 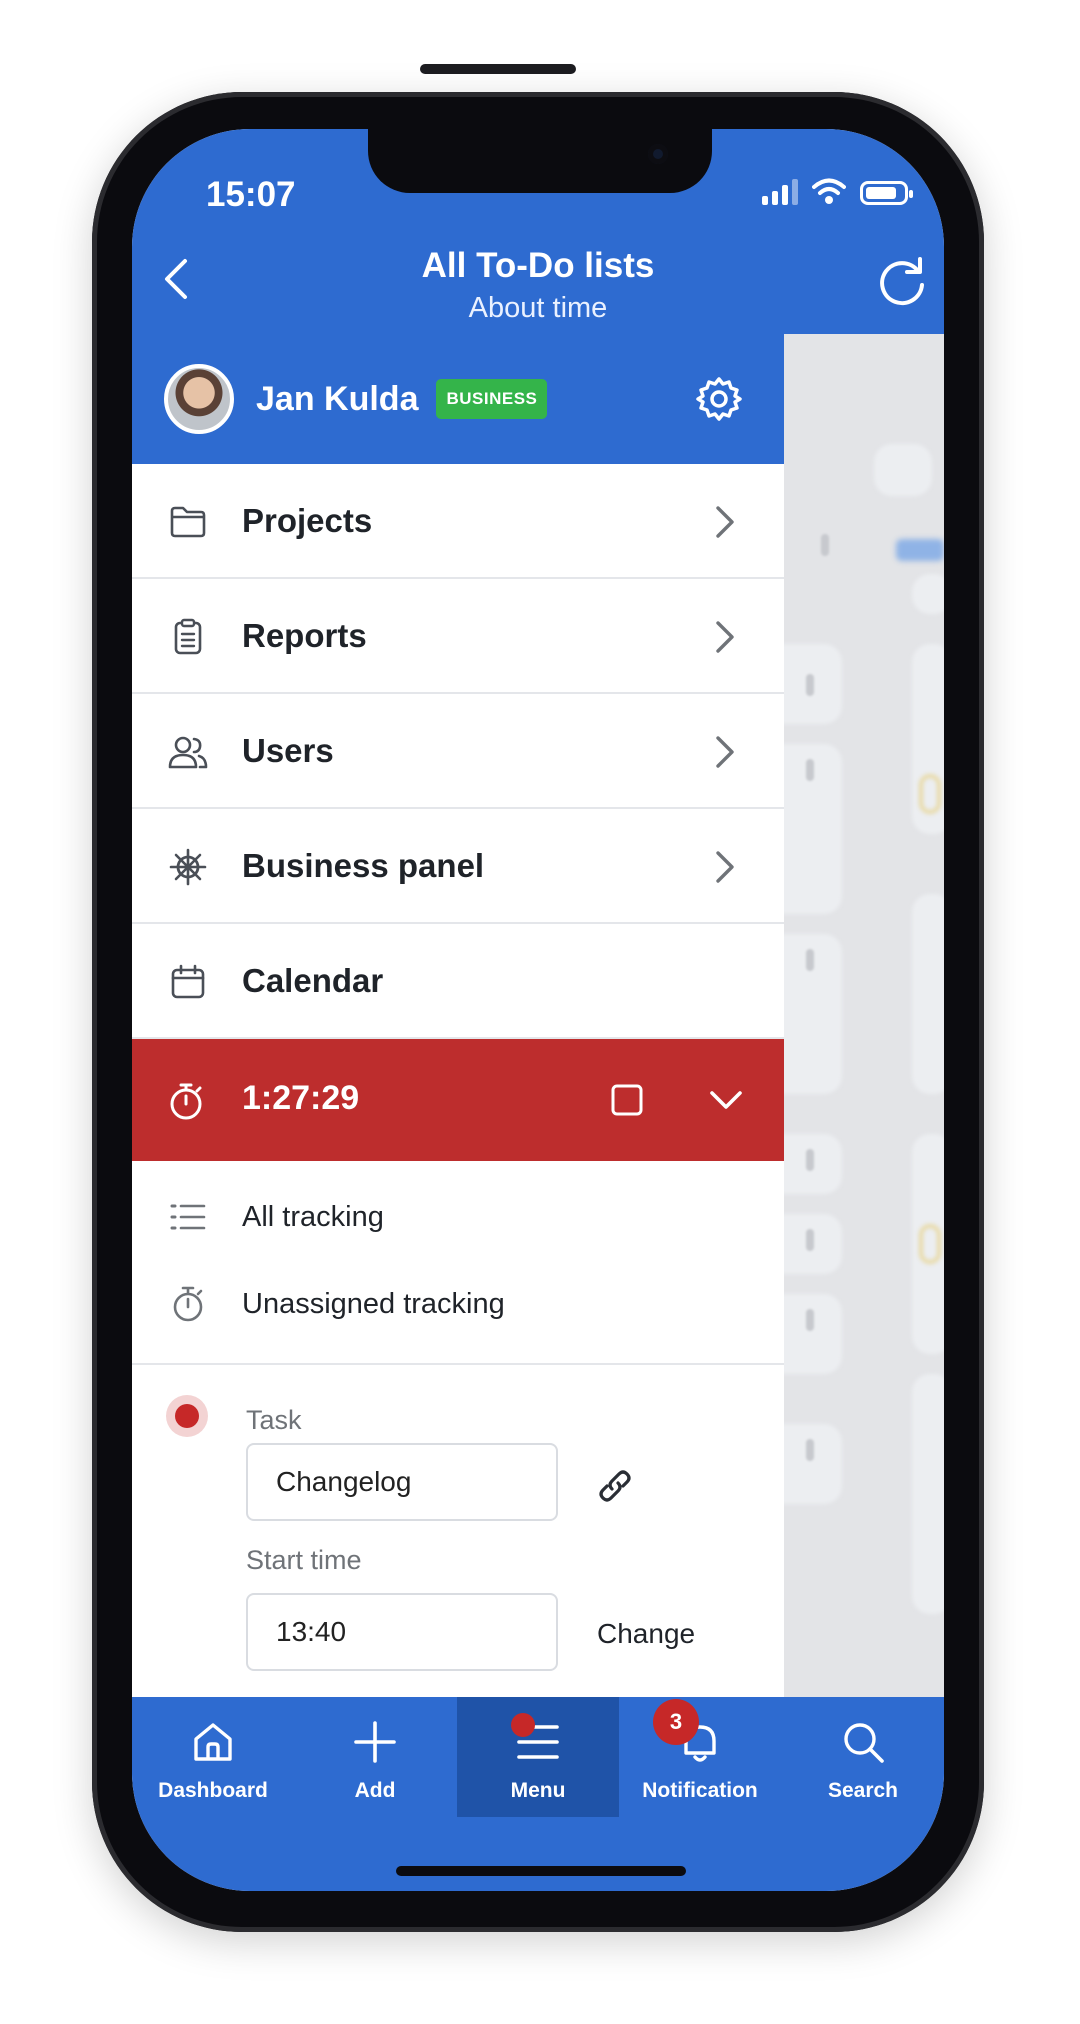 I want to click on nav-menu: Menu, so click(x=538, y=1757).